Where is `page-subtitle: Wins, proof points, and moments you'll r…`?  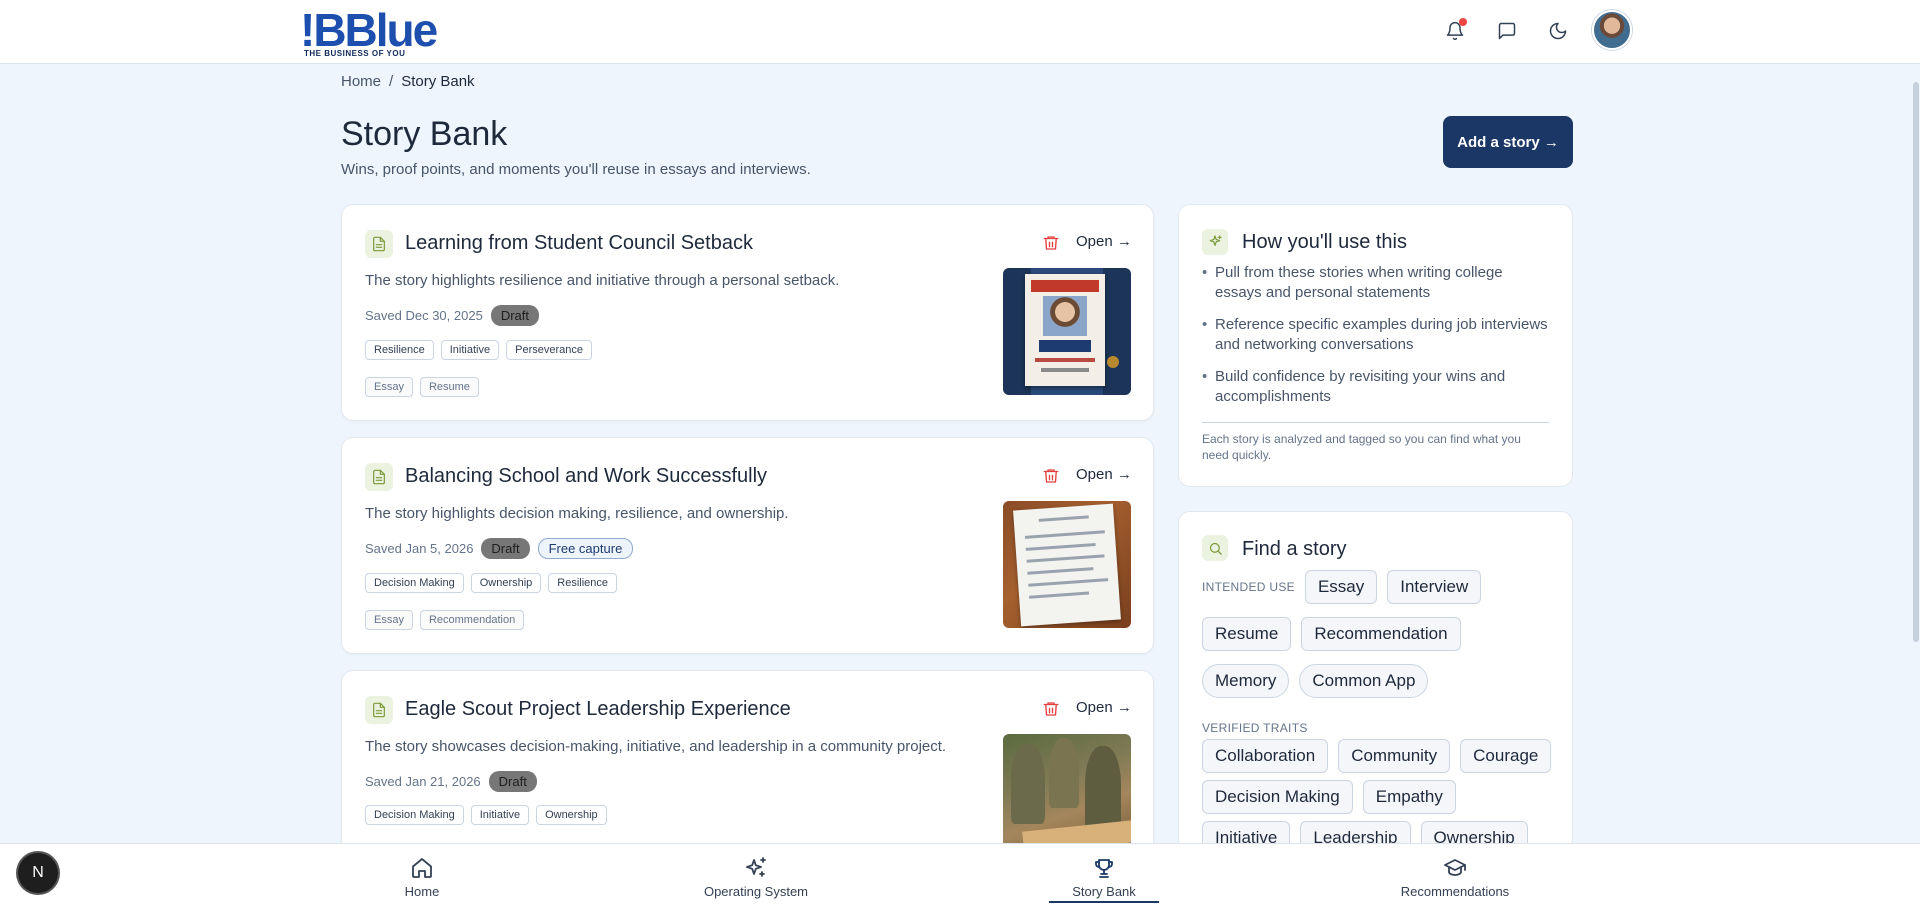
page-subtitle: Wins, proof points, and moments you'll r… is located at coordinates (576, 169).